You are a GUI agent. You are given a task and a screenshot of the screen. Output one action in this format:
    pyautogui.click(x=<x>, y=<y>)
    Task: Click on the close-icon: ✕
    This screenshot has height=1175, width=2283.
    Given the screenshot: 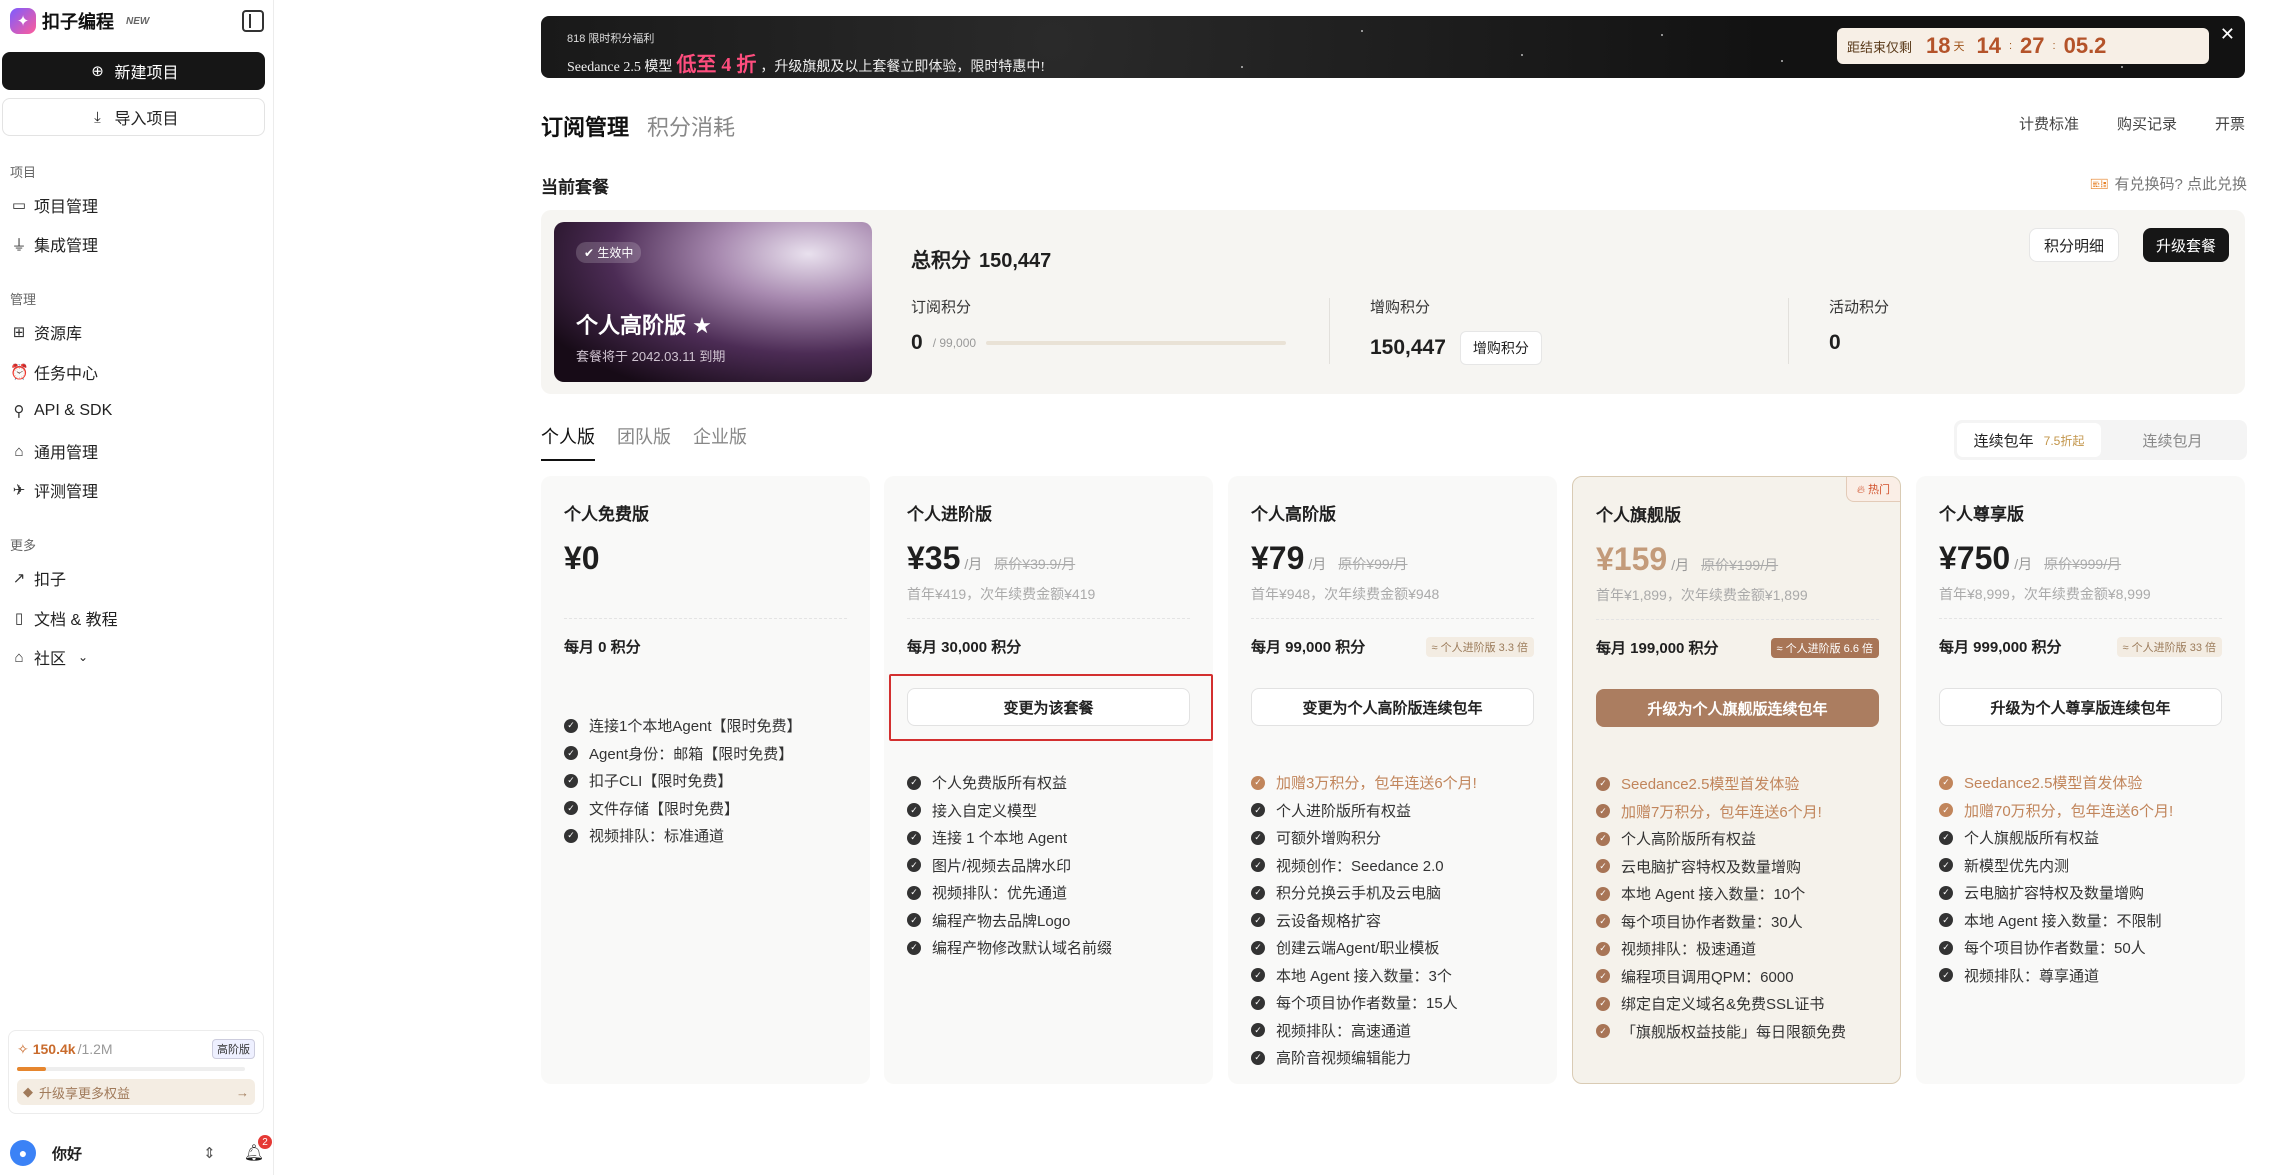 What is the action you would take?
    pyautogui.click(x=2227, y=34)
    